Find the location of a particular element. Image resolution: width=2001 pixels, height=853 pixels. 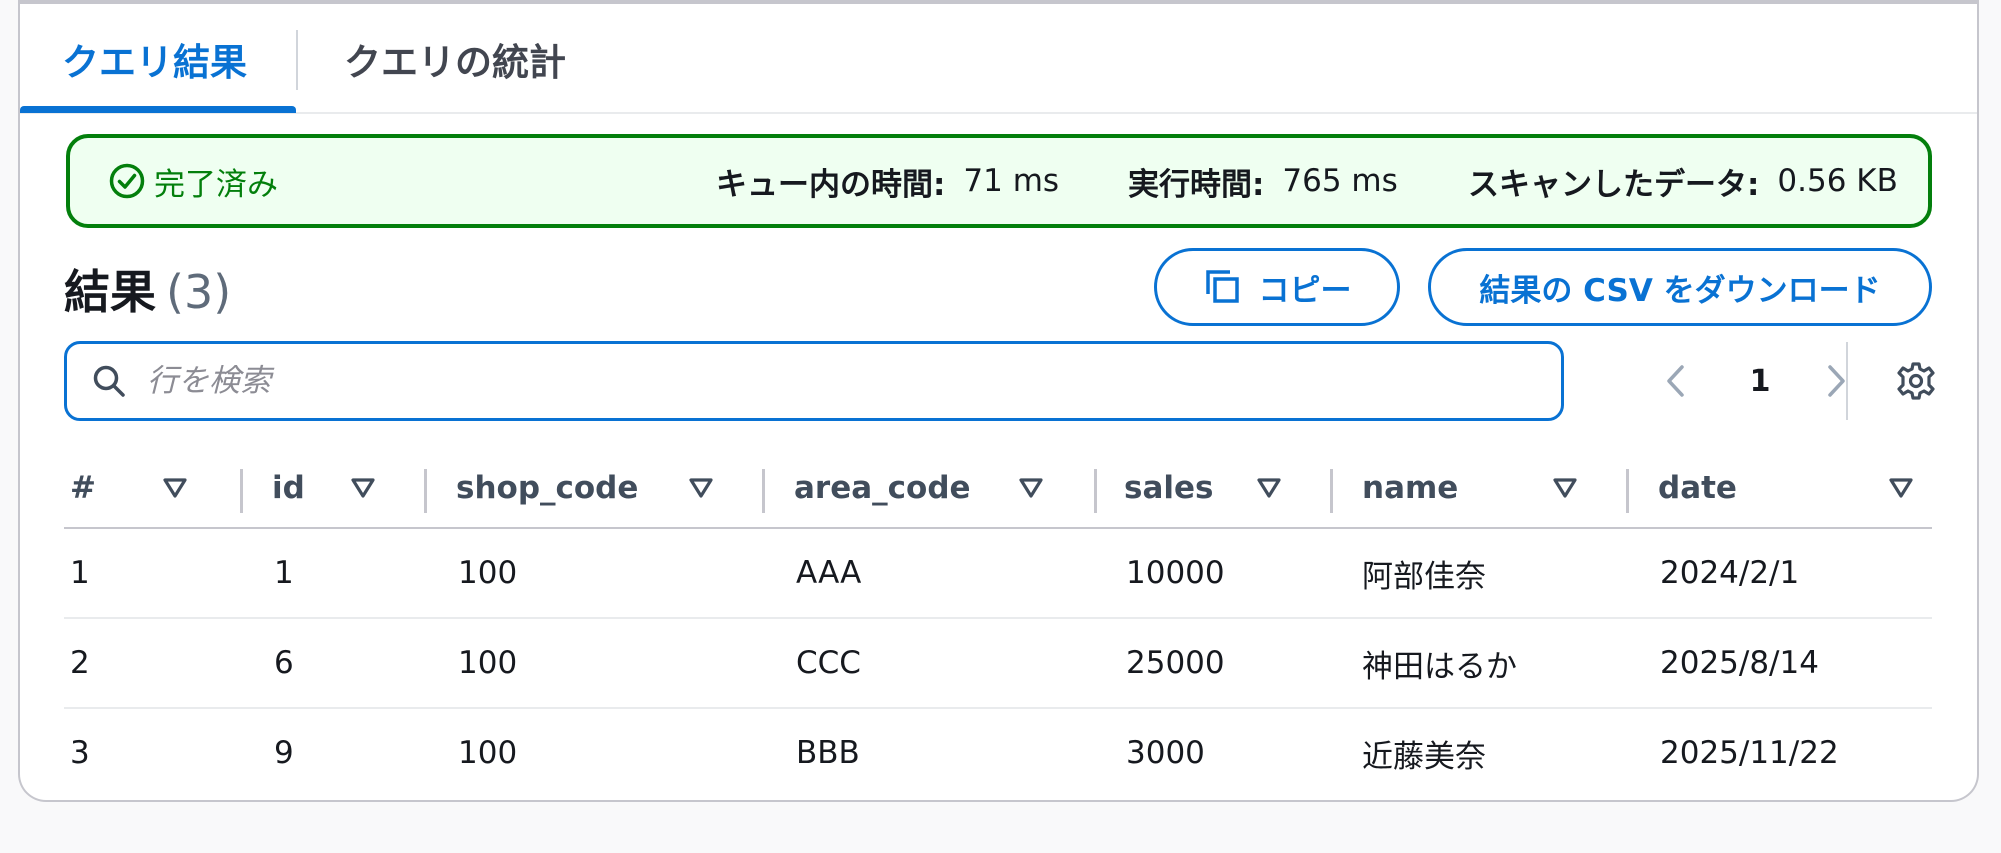

tab-bar: クエリ結果 クエリの統計 is located at coordinates (998, 59).